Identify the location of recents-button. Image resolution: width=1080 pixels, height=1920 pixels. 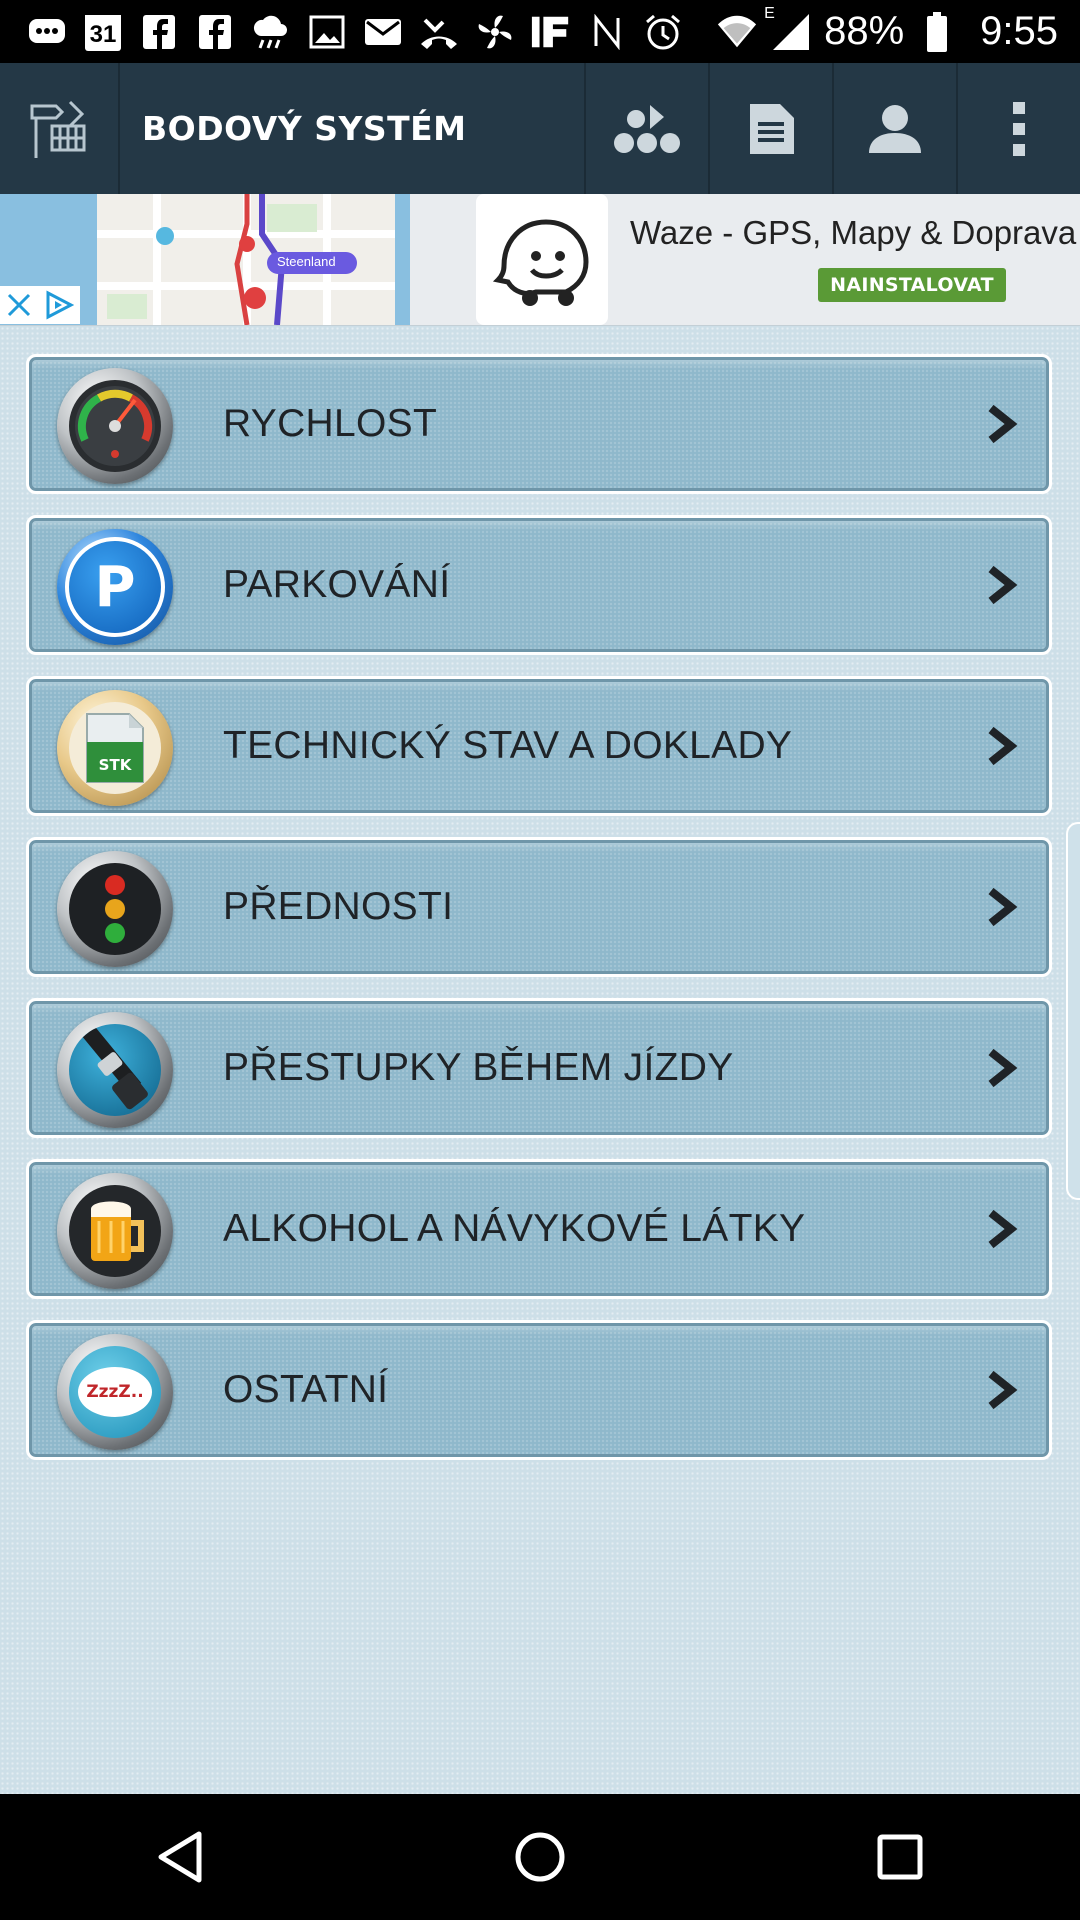
(900, 1857).